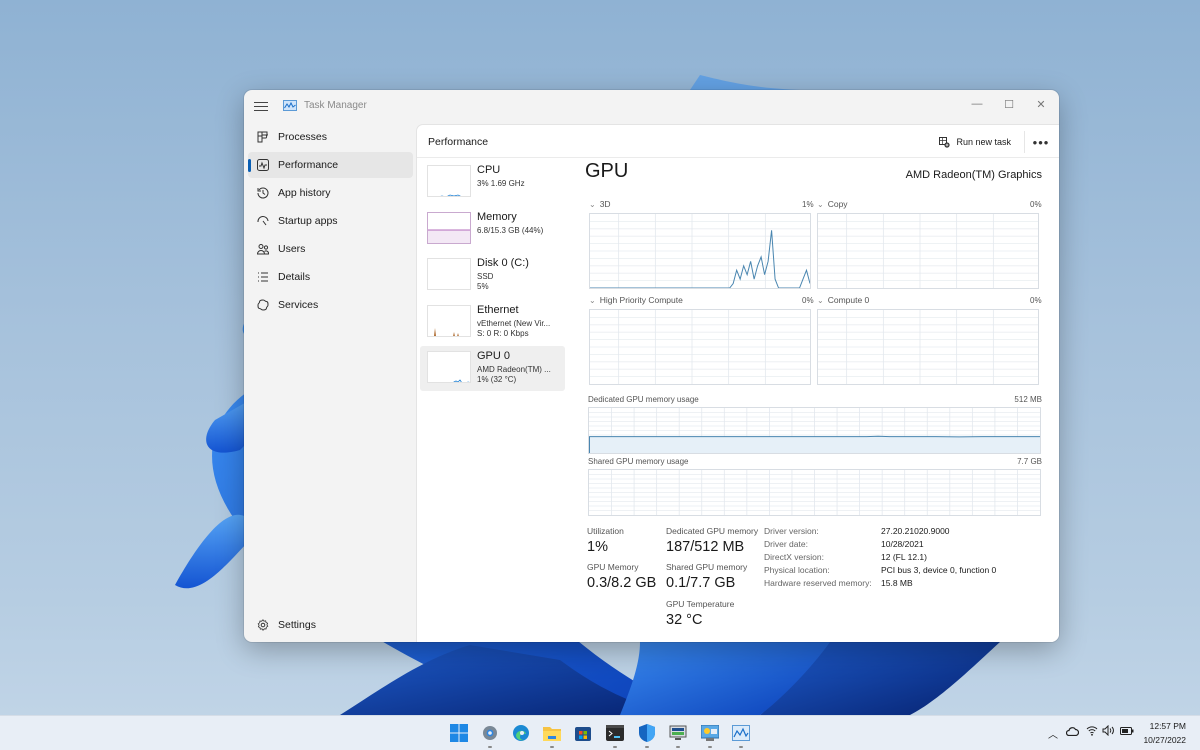 The width and height of the screenshot is (1200, 750). Describe the element at coordinates (298, 305) in the screenshot. I see `sidebar-item-label: Services` at that location.